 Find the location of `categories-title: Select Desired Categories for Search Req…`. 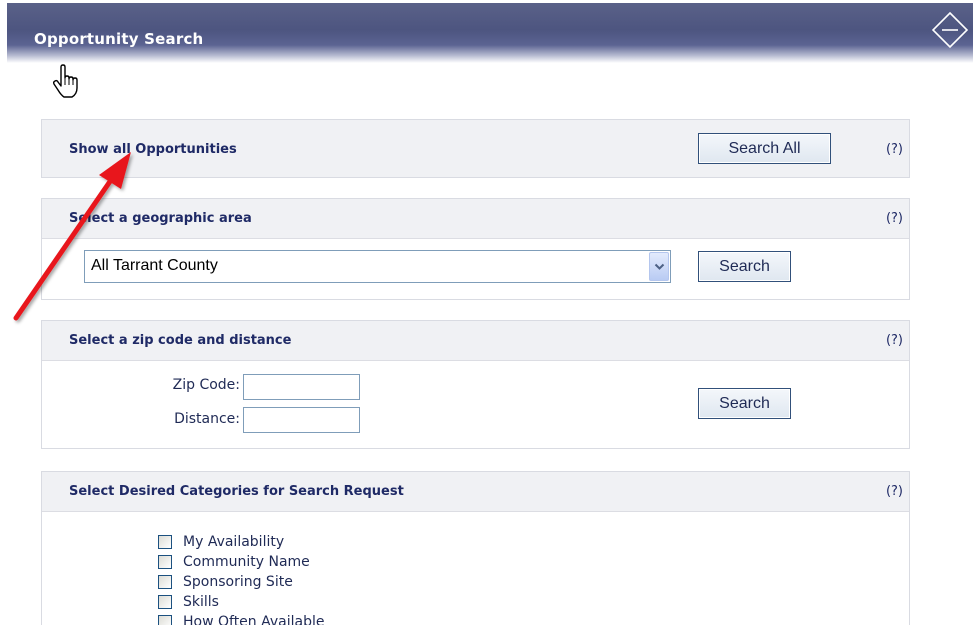

categories-title: Select Desired Categories for Search Req… is located at coordinates (236, 491).